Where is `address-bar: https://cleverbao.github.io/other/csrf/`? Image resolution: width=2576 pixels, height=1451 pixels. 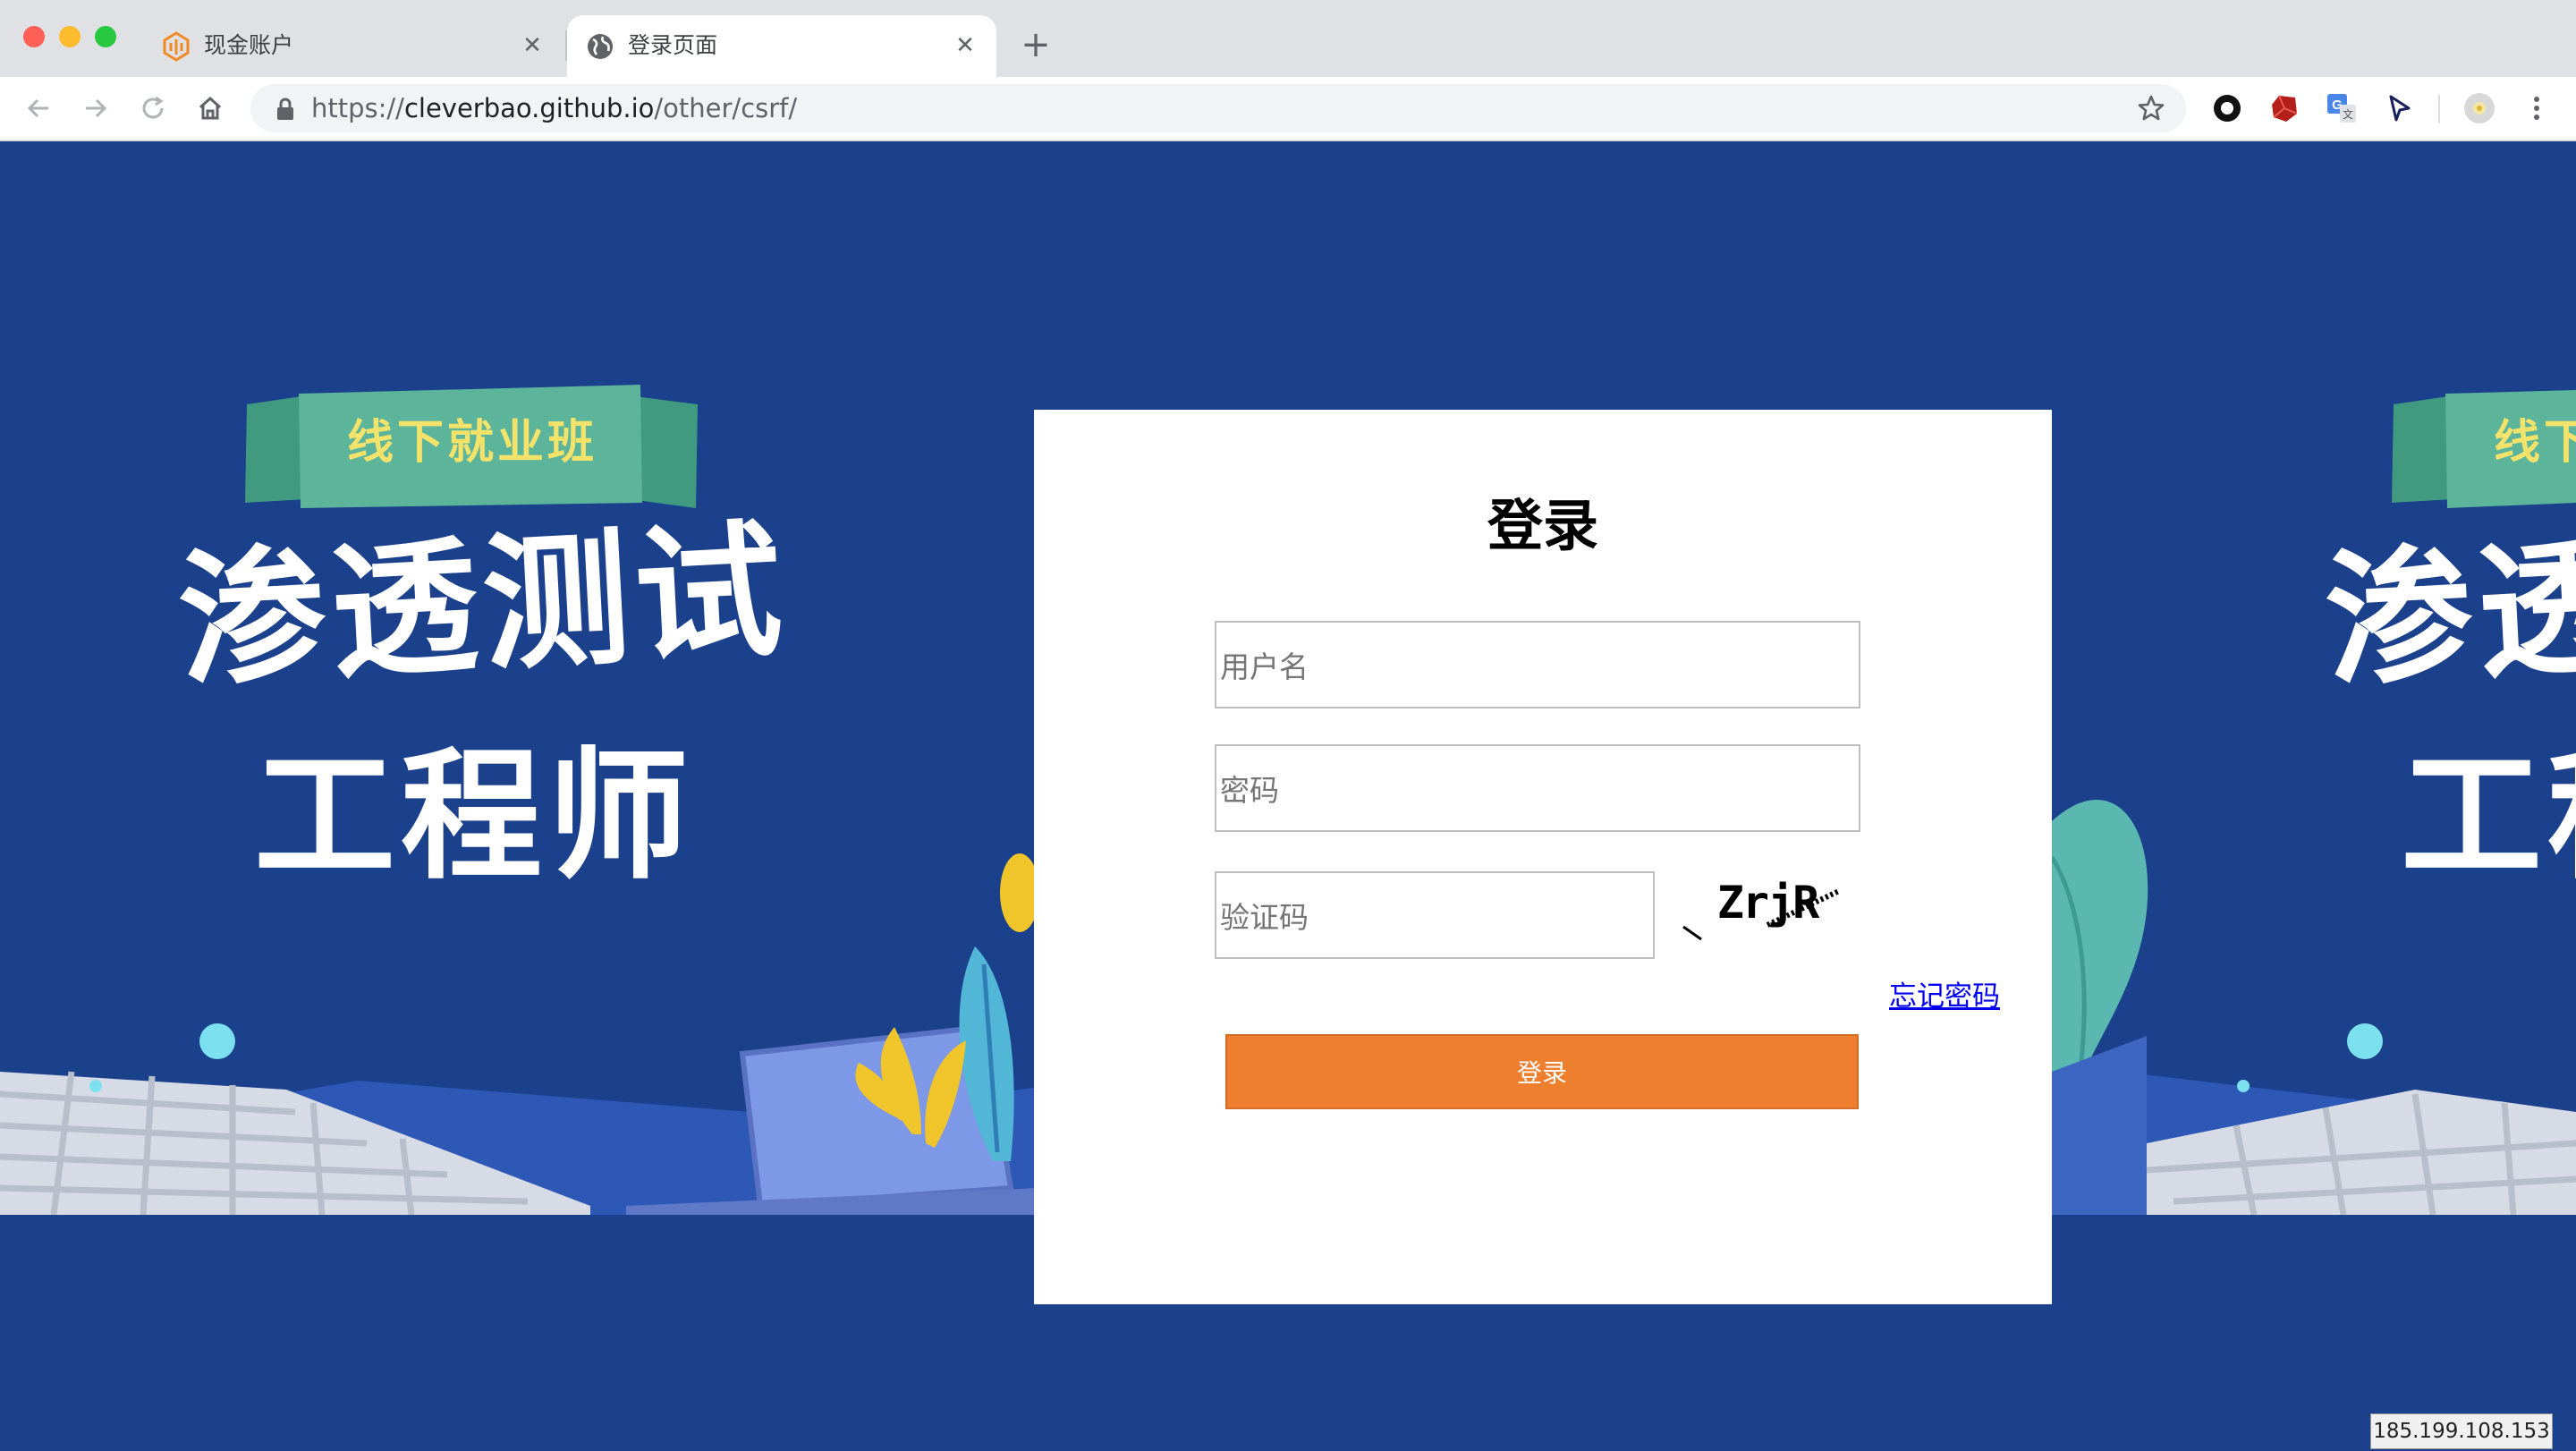 address-bar: https://cleverbao.github.io/other/csrf/ is located at coordinates (1218, 108).